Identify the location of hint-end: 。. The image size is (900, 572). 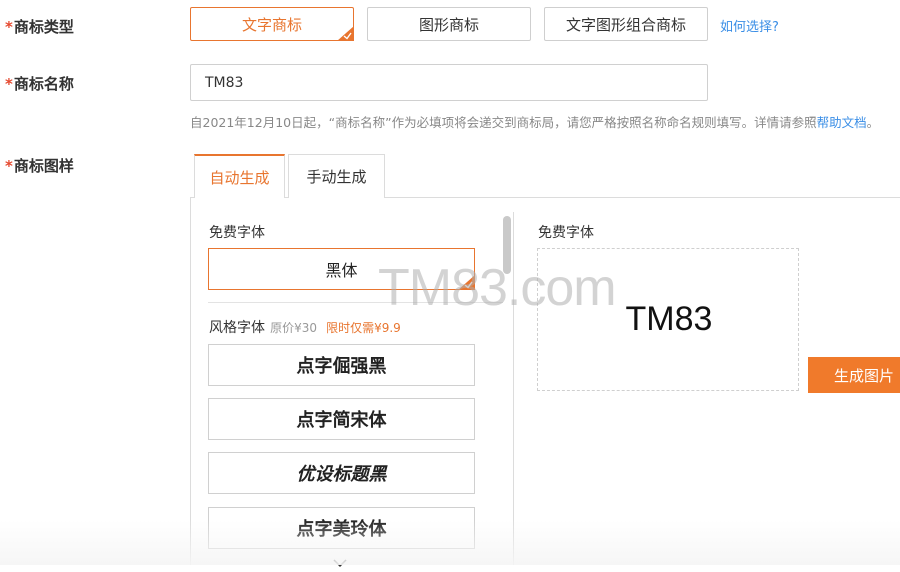
(873, 122).